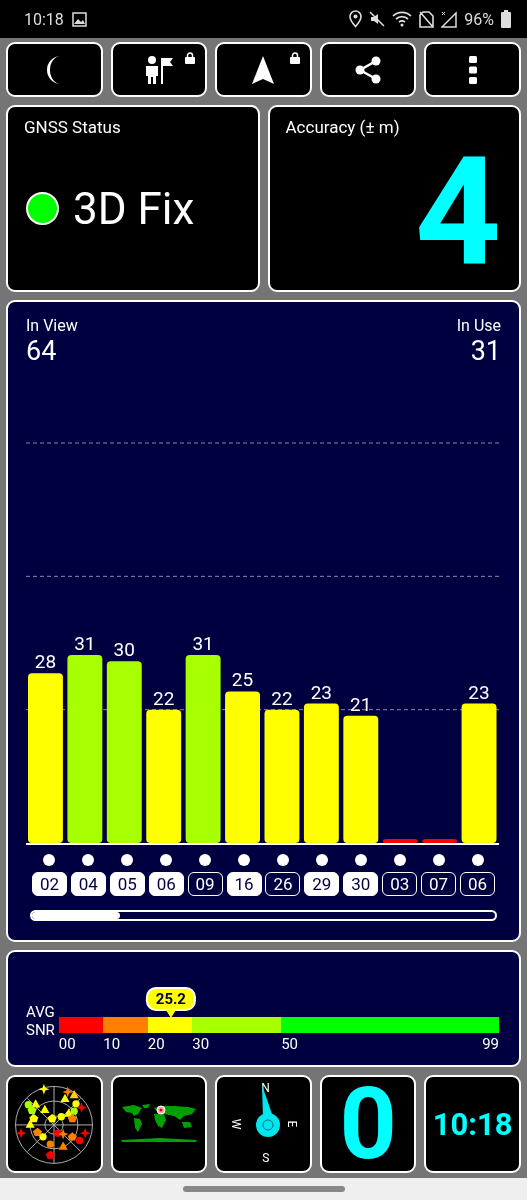  I want to click on bar-value-label: 30, so click(124, 650).